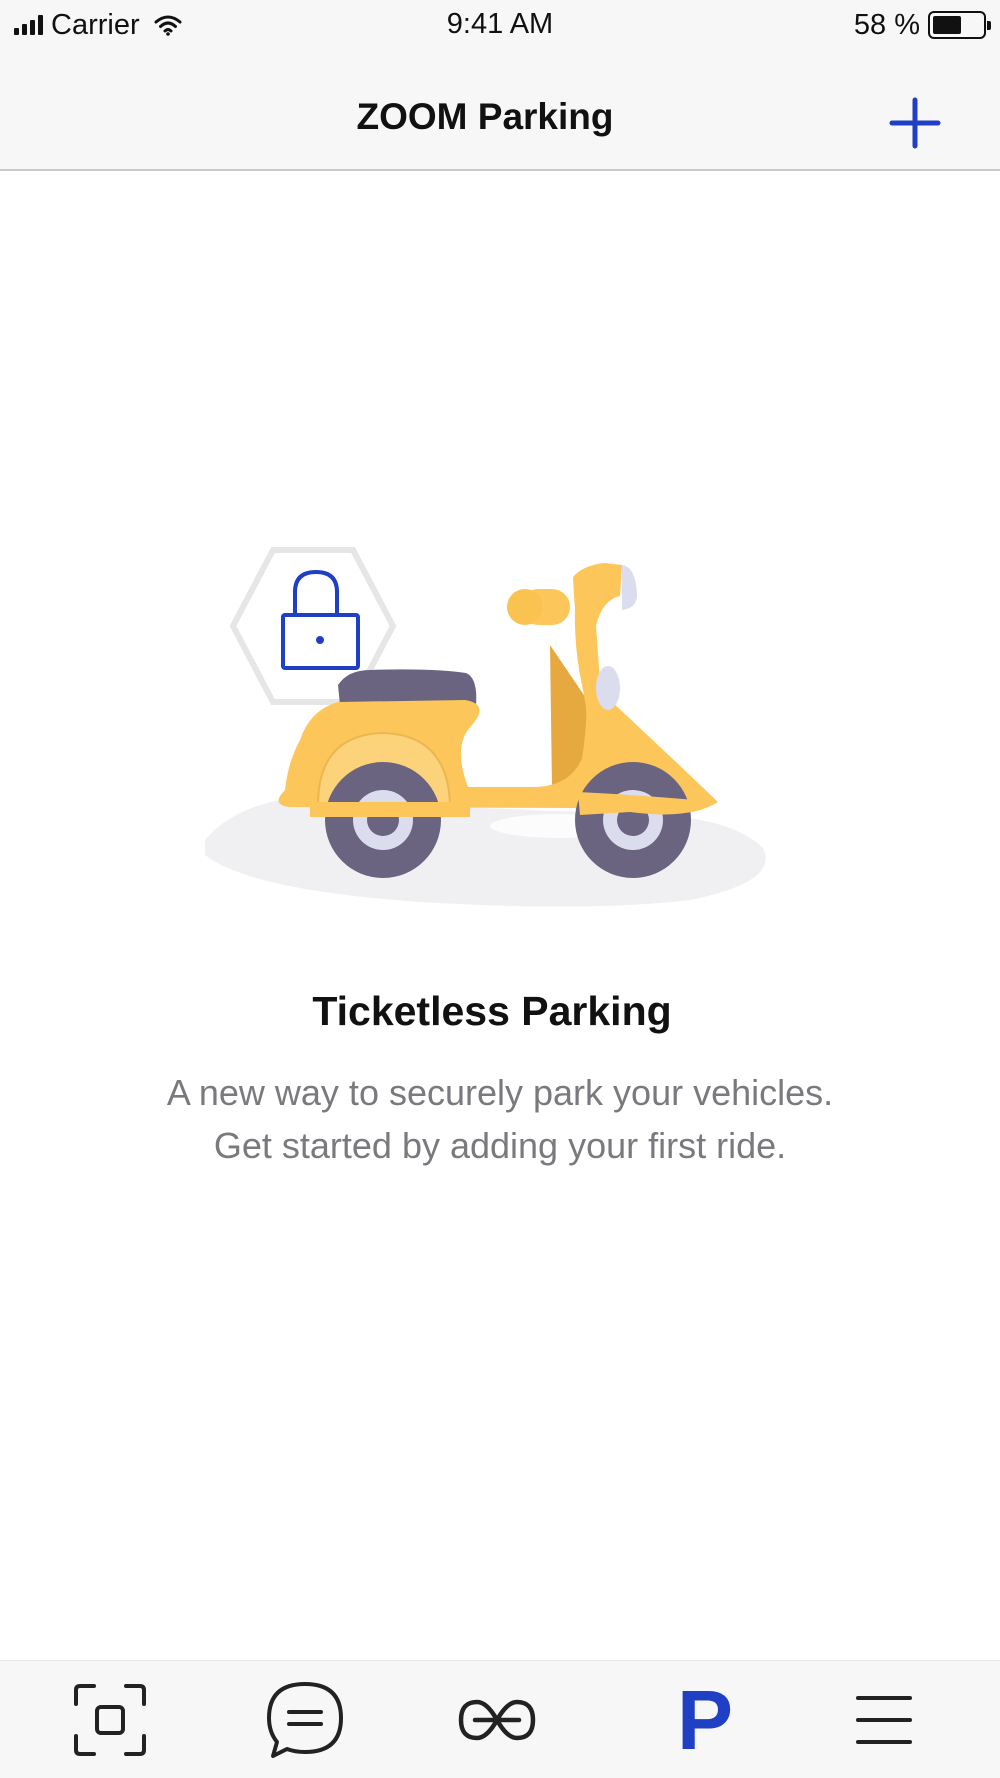 The width and height of the screenshot is (1000, 1778). I want to click on tab-scan, so click(110, 1719).